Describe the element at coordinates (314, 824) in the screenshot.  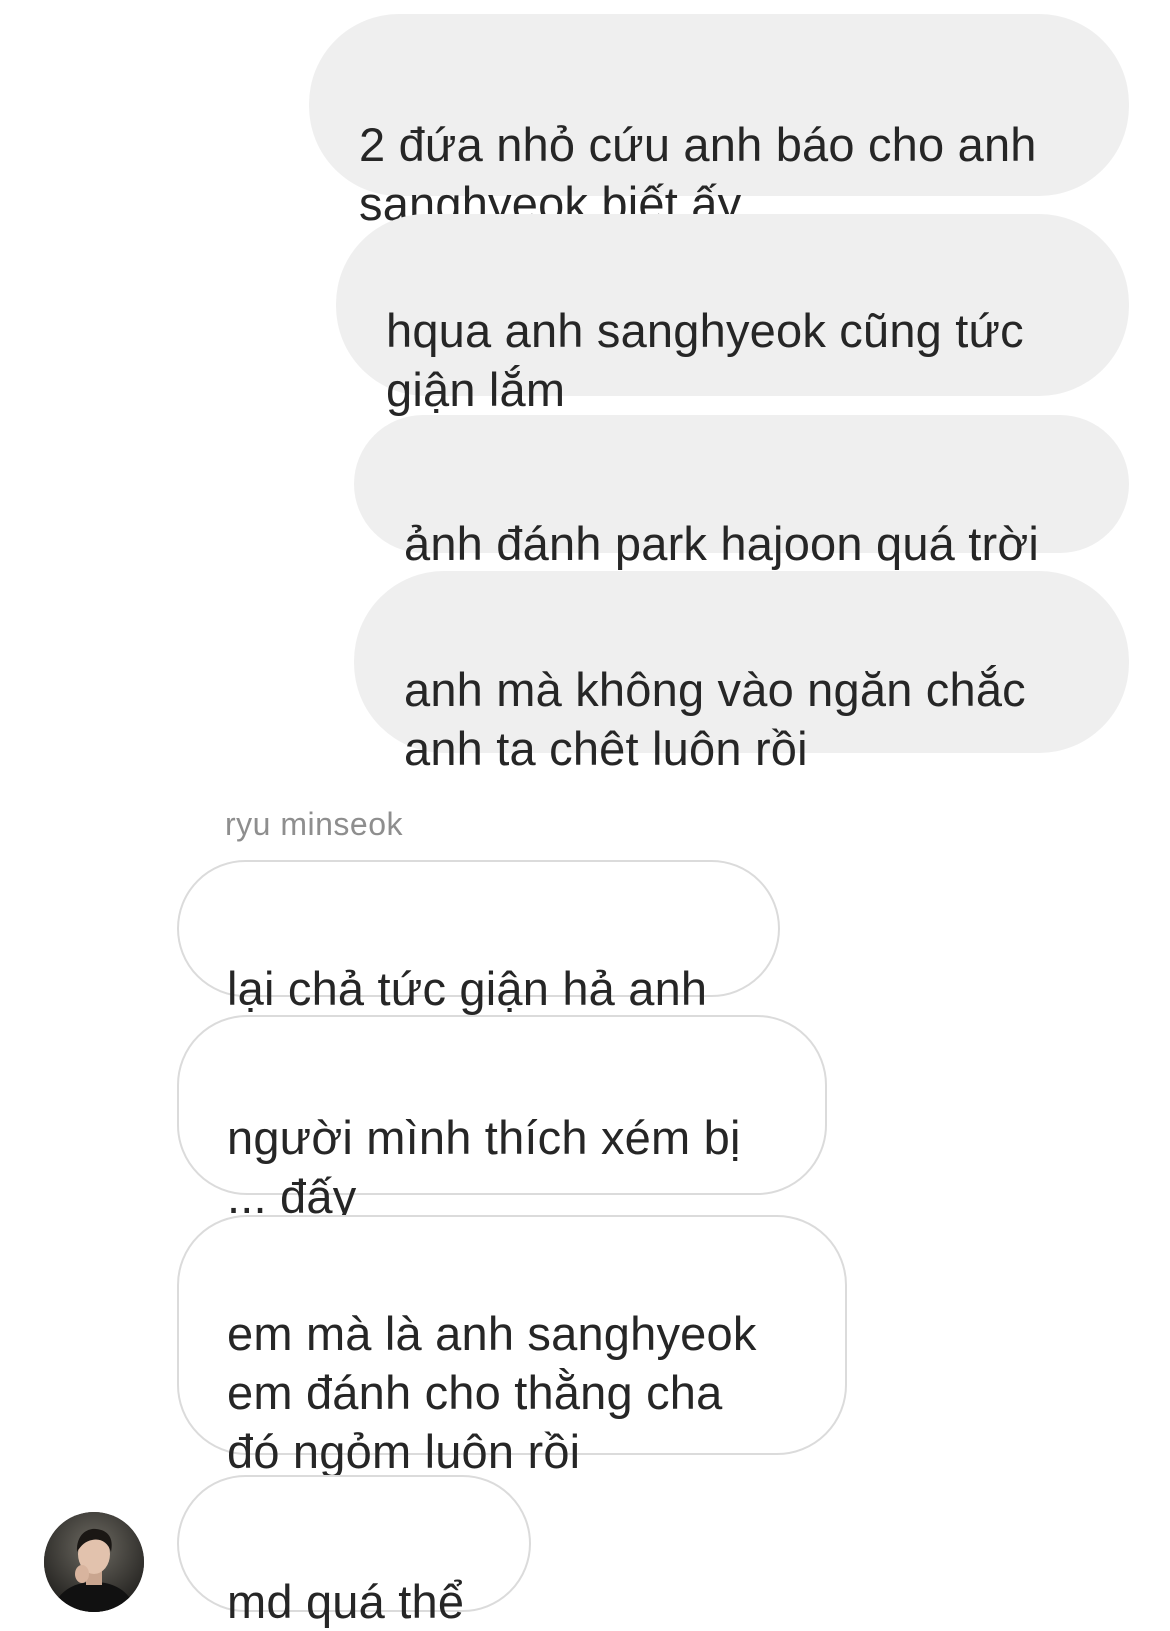
I see `sender-name: ryu minseok` at that location.